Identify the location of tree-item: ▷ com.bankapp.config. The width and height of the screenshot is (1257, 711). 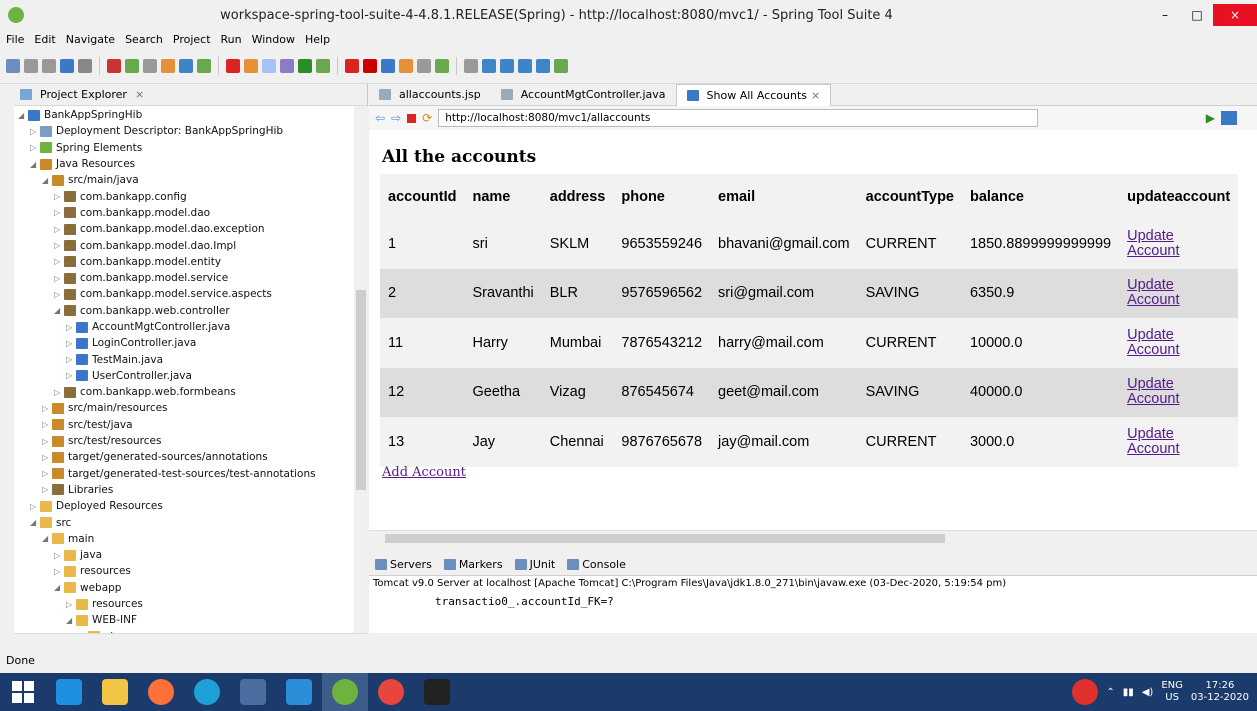
(190, 196).